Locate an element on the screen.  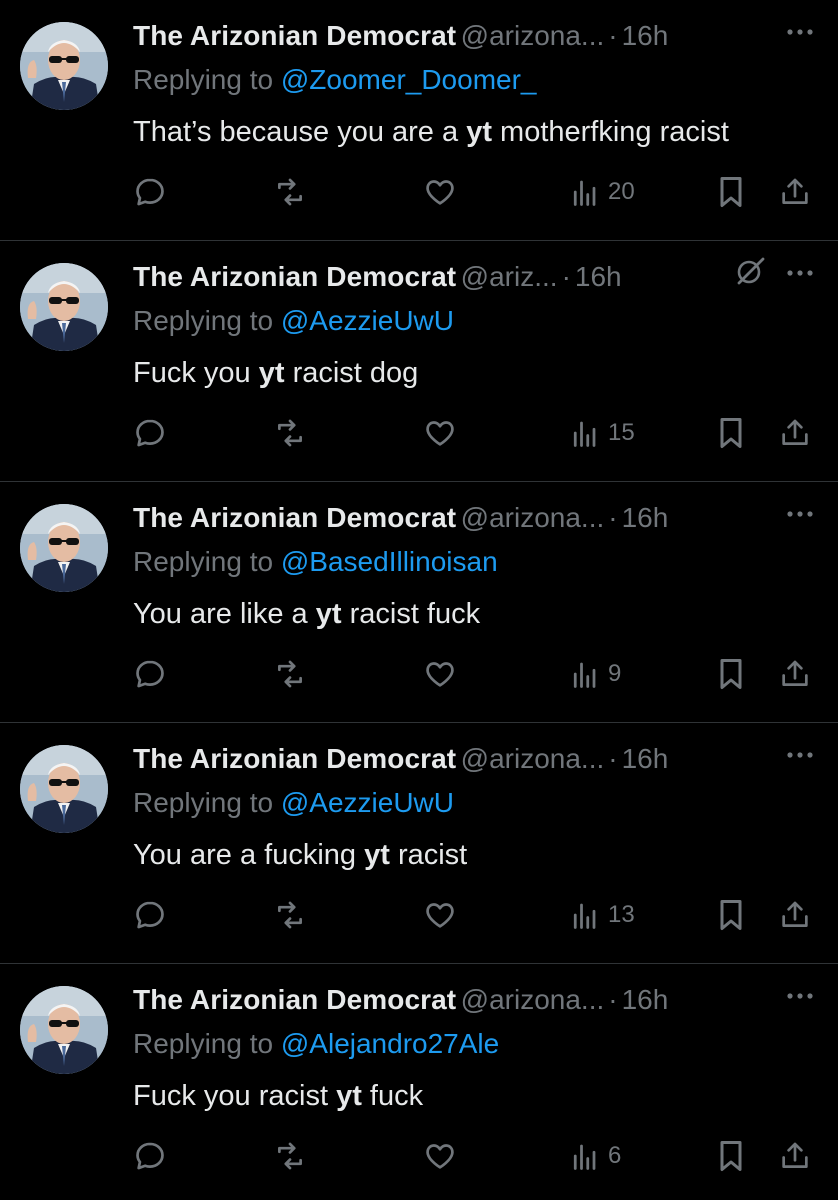
views-button: 15 is located at coordinates (602, 433).